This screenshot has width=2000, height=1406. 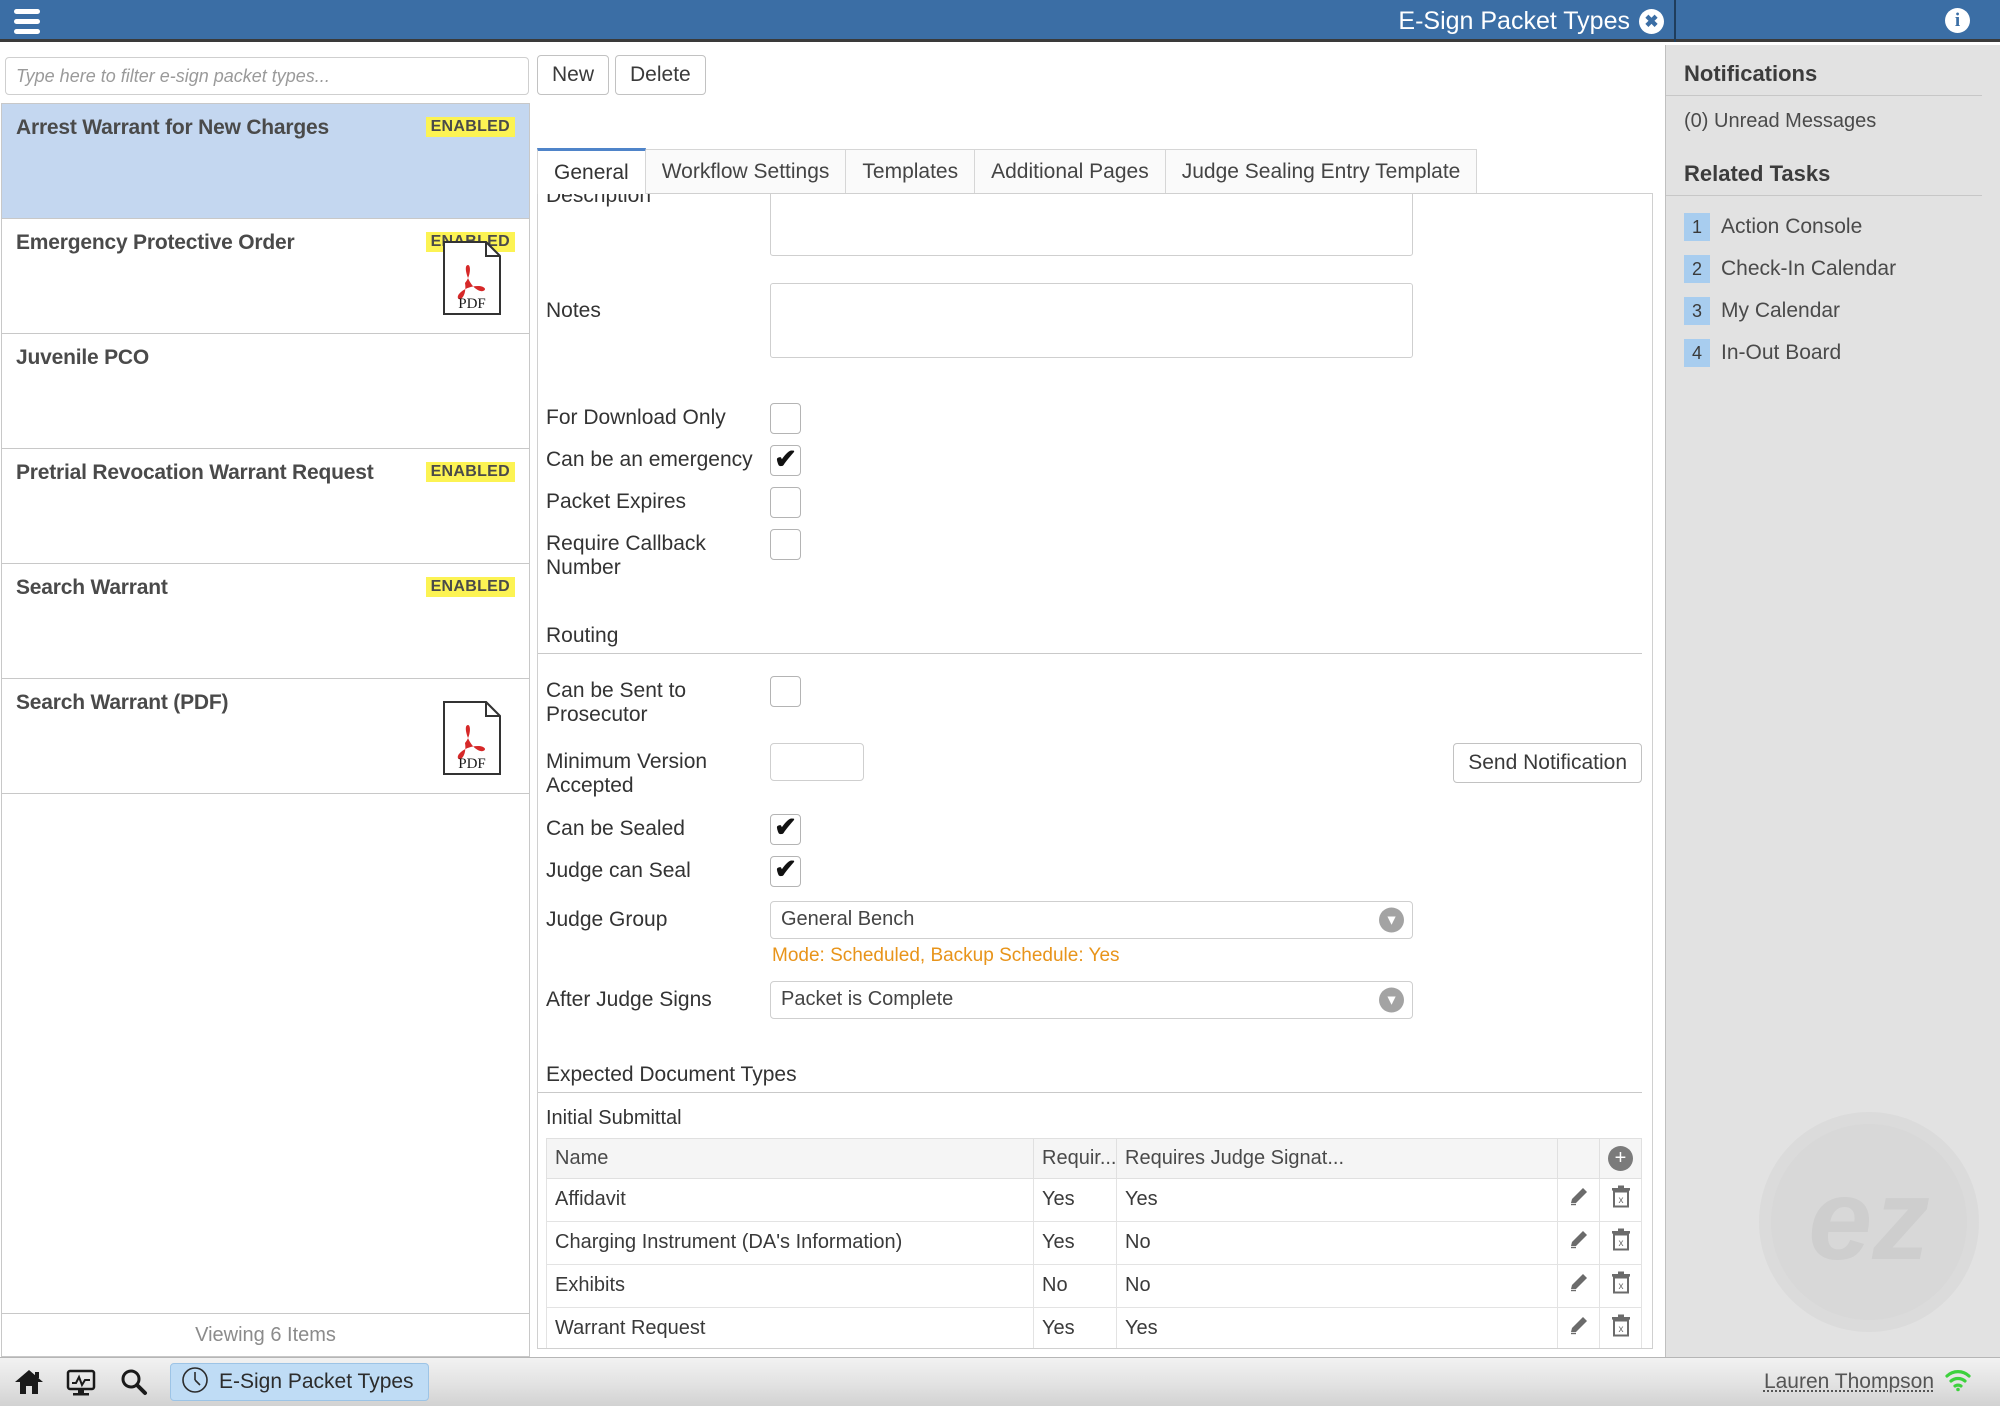 I want to click on delete-button: Delete, so click(x=660, y=75).